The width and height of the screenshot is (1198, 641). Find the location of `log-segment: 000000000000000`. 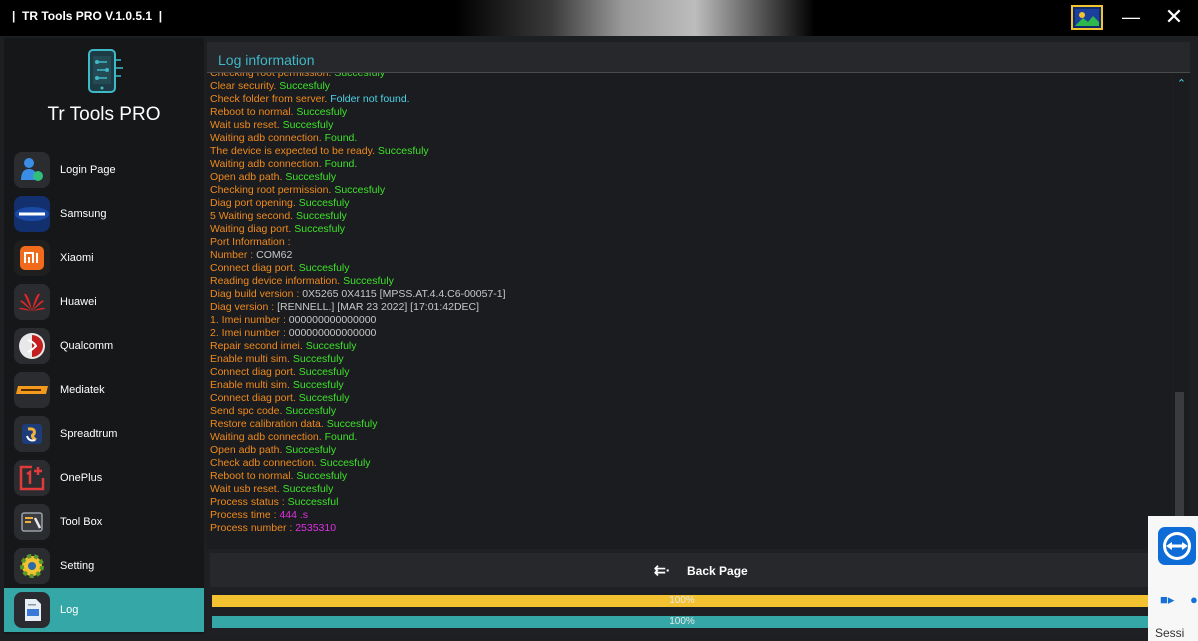

log-segment: 000000000000000 is located at coordinates (332, 320).